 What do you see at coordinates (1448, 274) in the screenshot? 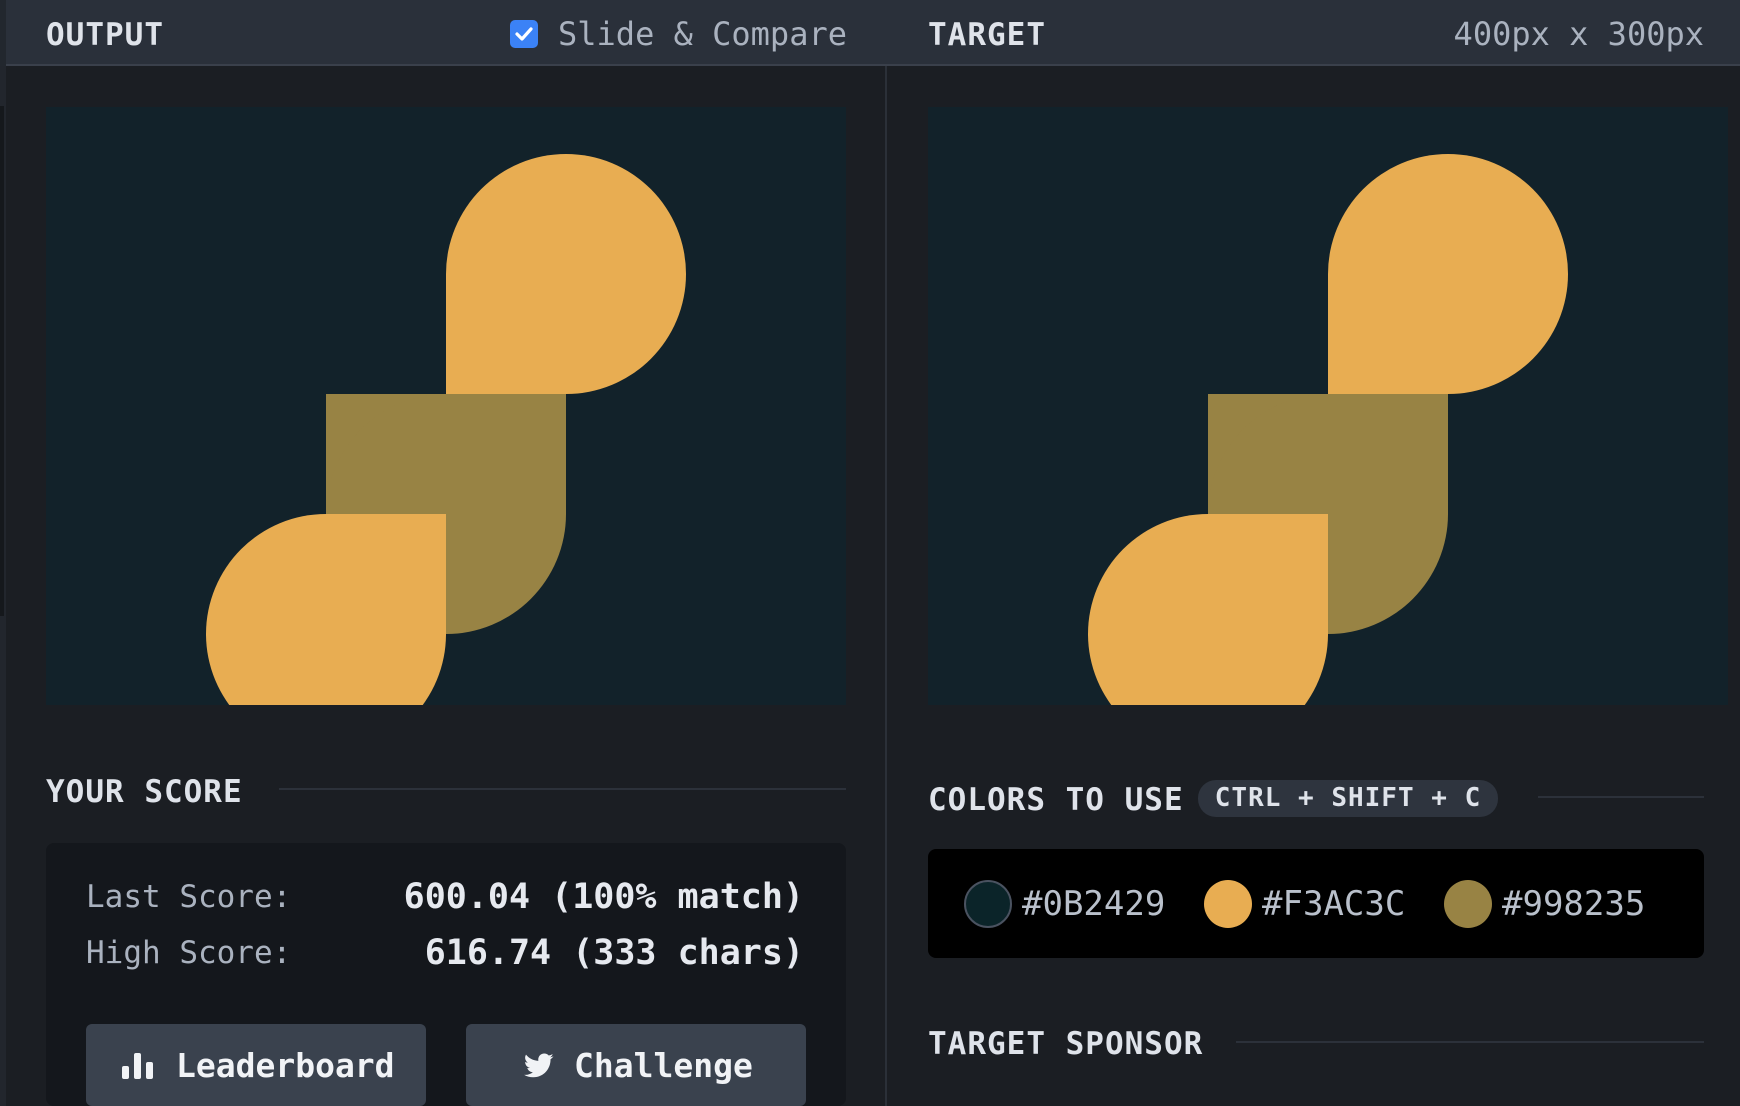
I see `target-top-circle` at bounding box center [1448, 274].